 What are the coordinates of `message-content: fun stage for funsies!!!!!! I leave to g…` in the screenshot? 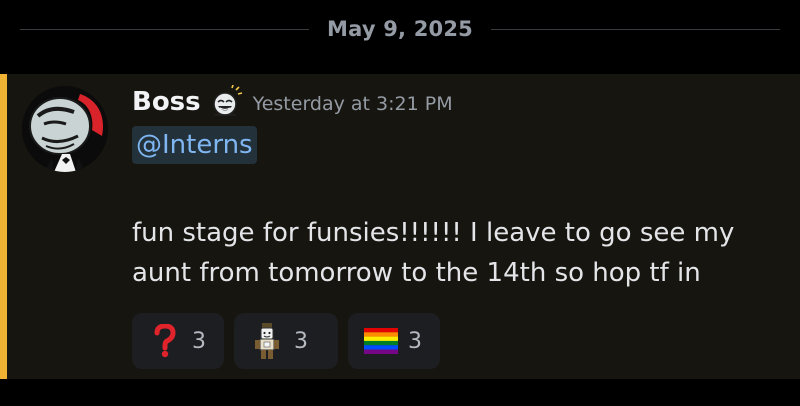 It's located at (433, 253).